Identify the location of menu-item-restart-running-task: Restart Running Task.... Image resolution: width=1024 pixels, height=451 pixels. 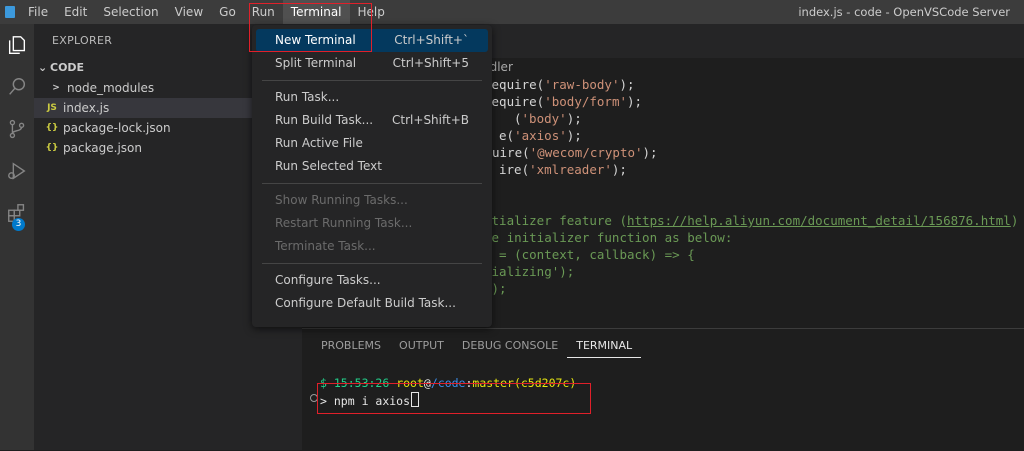
(344, 223).